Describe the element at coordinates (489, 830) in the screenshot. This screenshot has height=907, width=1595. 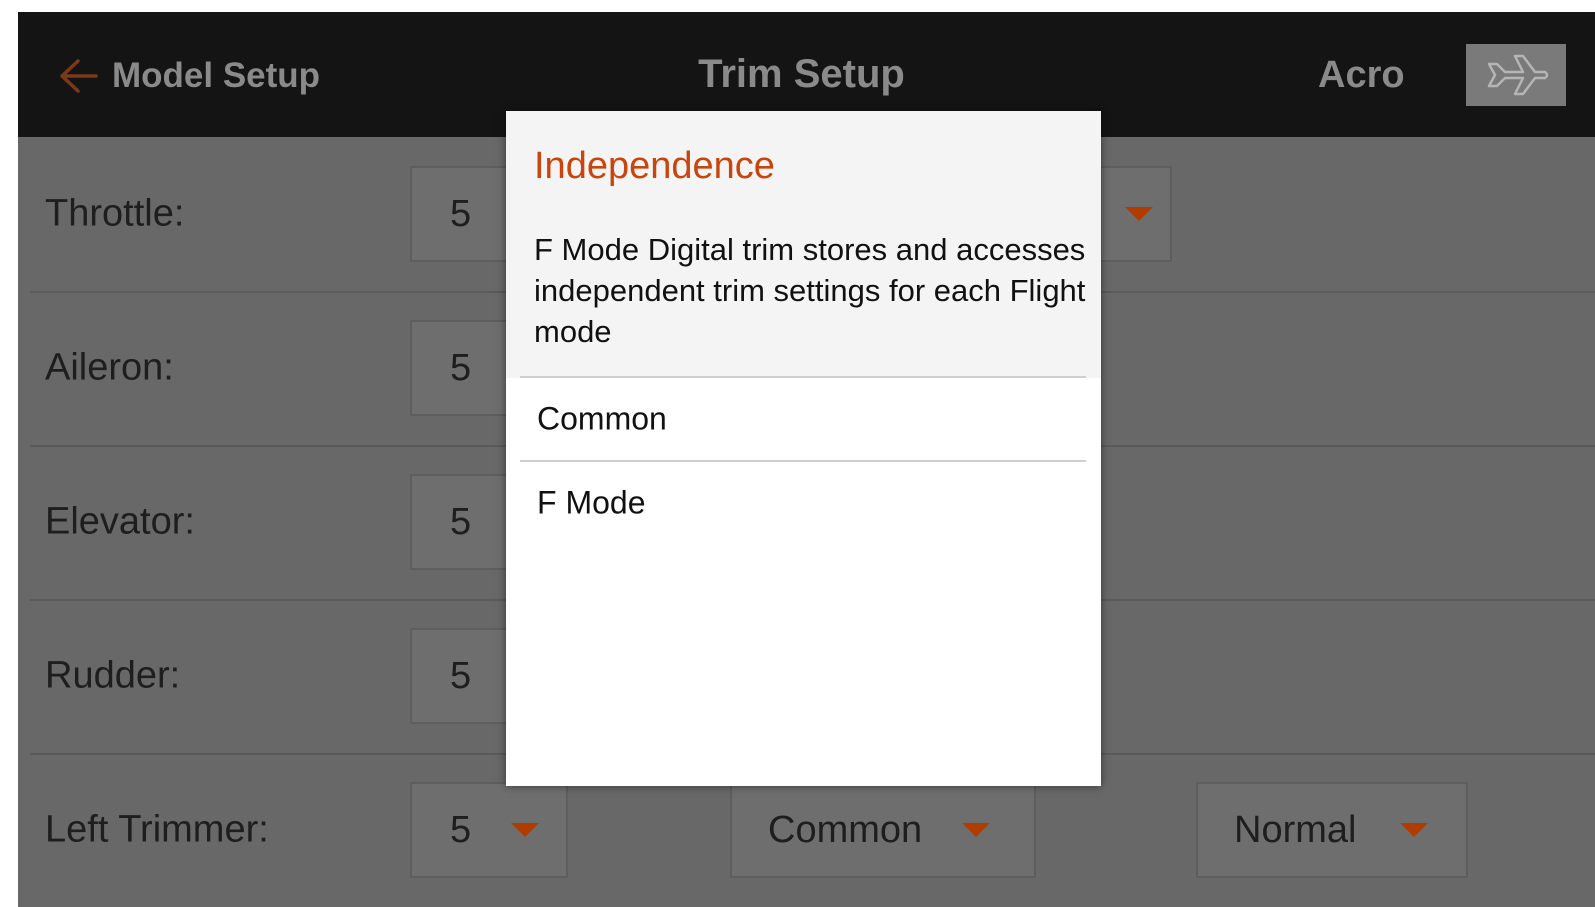
I see `trim-step-select: 5` at that location.